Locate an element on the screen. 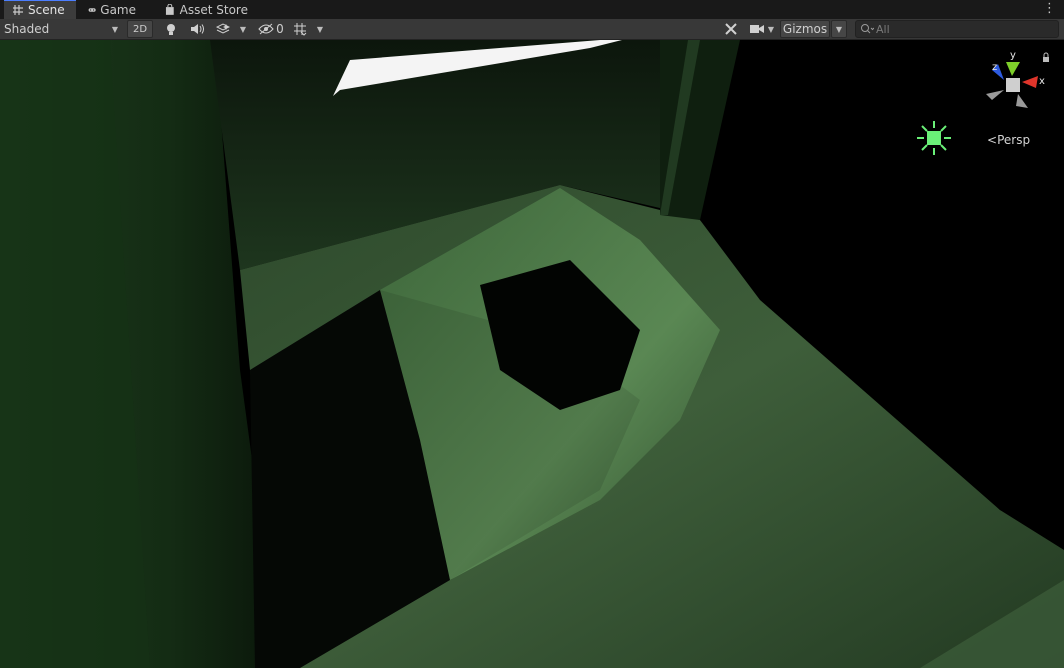  gizmos-label: Gizmos is located at coordinates (805, 29).